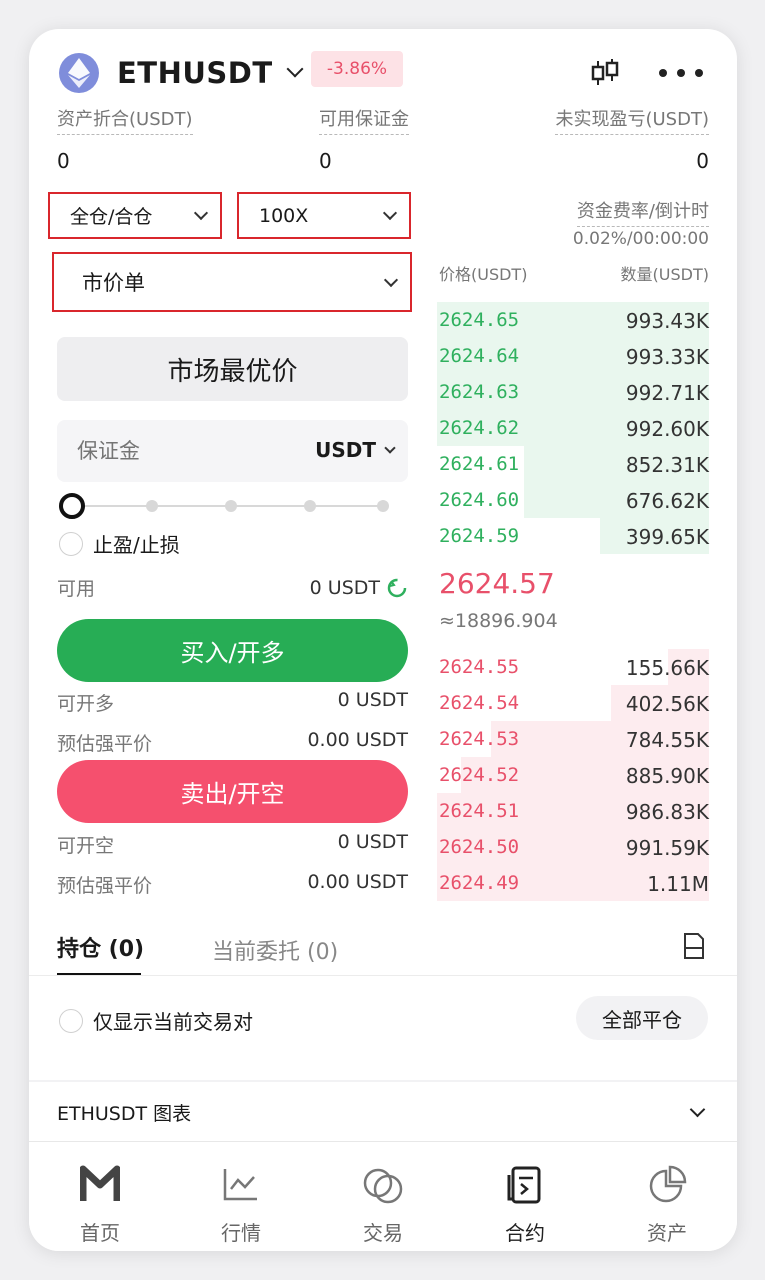  Describe the element at coordinates (76, 589) in the screenshot. I see `available-label: 可用` at that location.